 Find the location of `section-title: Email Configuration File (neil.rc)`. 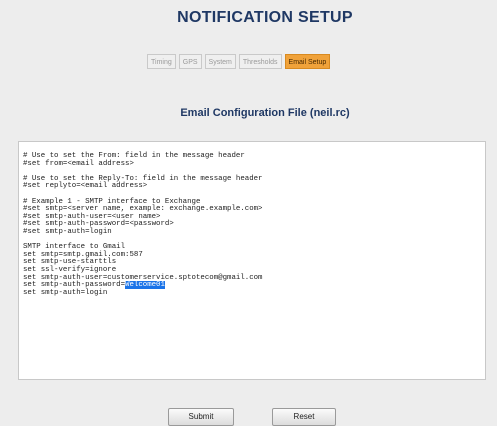

section-title: Email Configuration File (neil.rc) is located at coordinates (265, 113).